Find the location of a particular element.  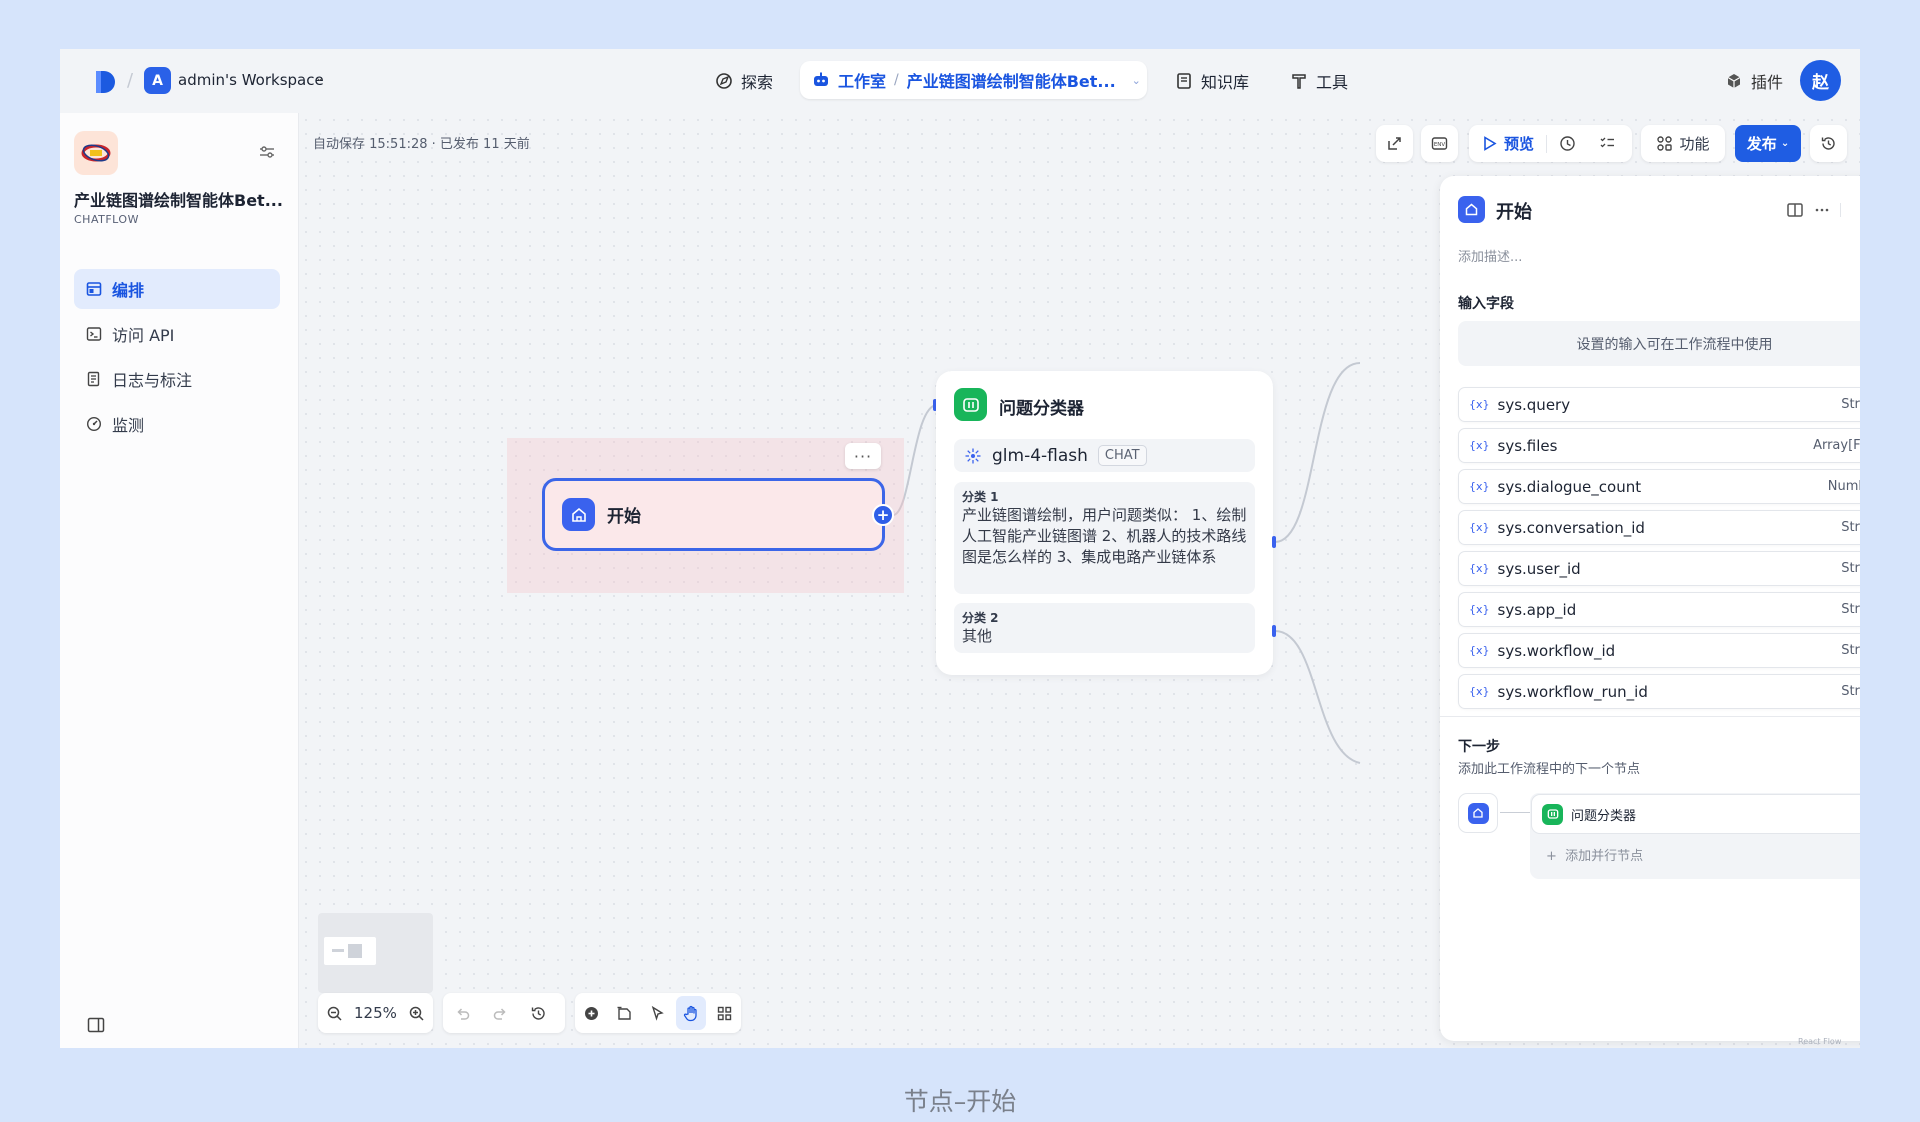

model-provider-icon is located at coordinates (973, 455).